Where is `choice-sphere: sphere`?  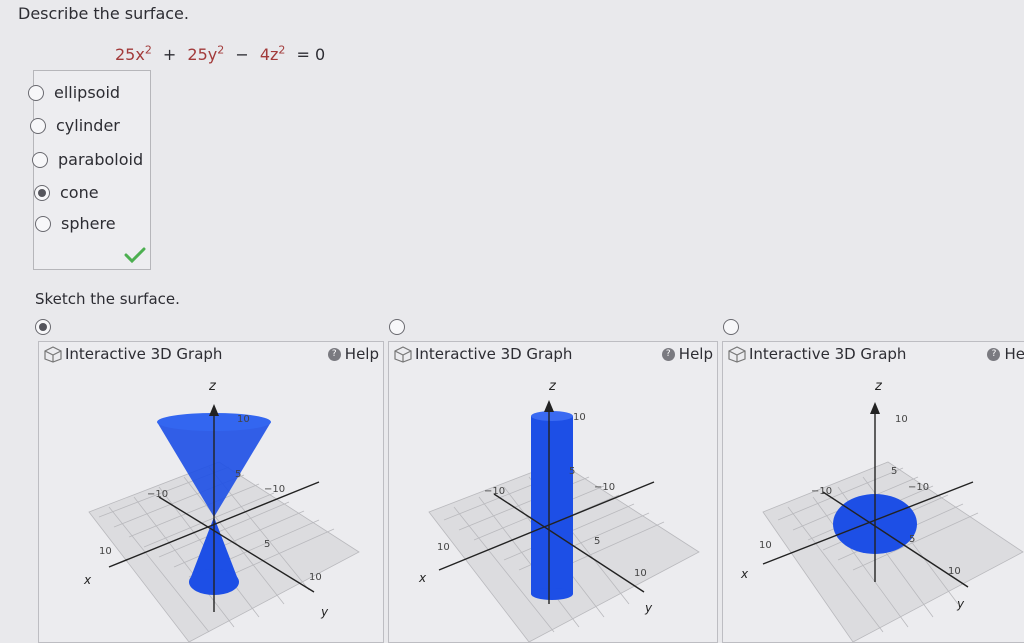 choice-sphere: sphere is located at coordinates (75, 223).